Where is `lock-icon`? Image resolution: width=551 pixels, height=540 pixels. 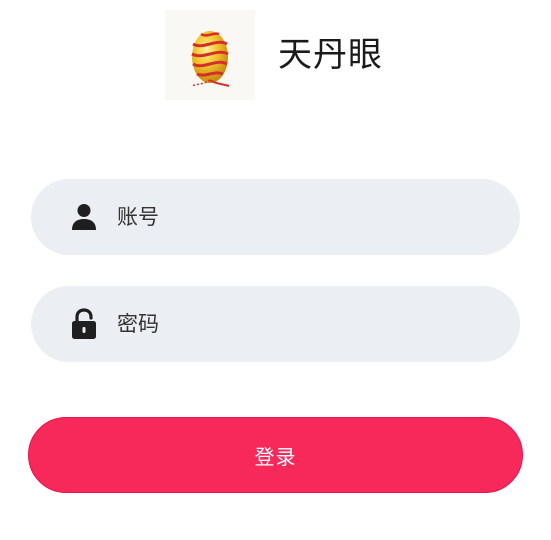
lock-icon is located at coordinates (84, 323).